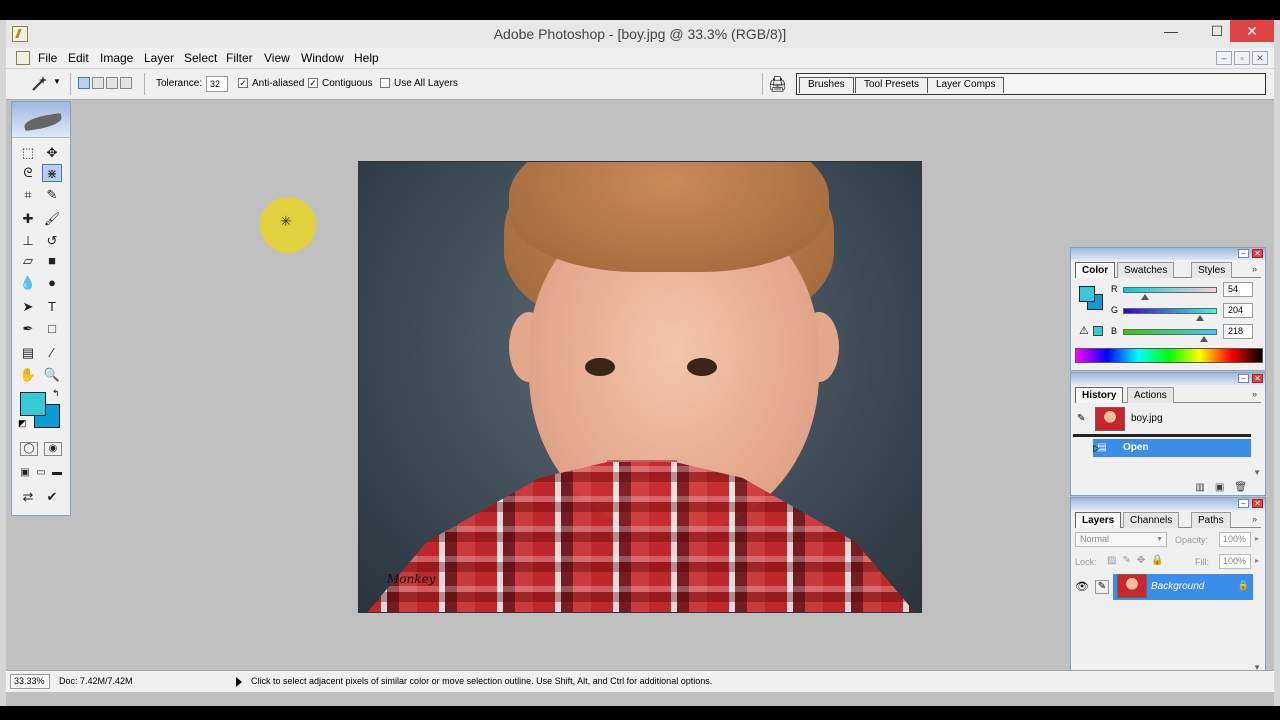 The image size is (1280, 720). I want to click on screen-mode-standard-icon: ▣, so click(25, 473).